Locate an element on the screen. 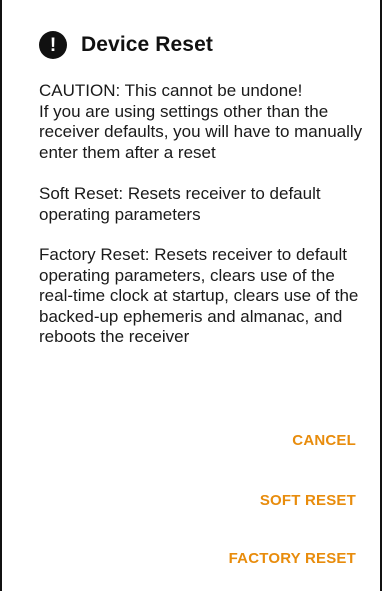 Image resolution: width=382 pixels, height=591 pixels. cancel-button: CANCEL is located at coordinates (324, 440).